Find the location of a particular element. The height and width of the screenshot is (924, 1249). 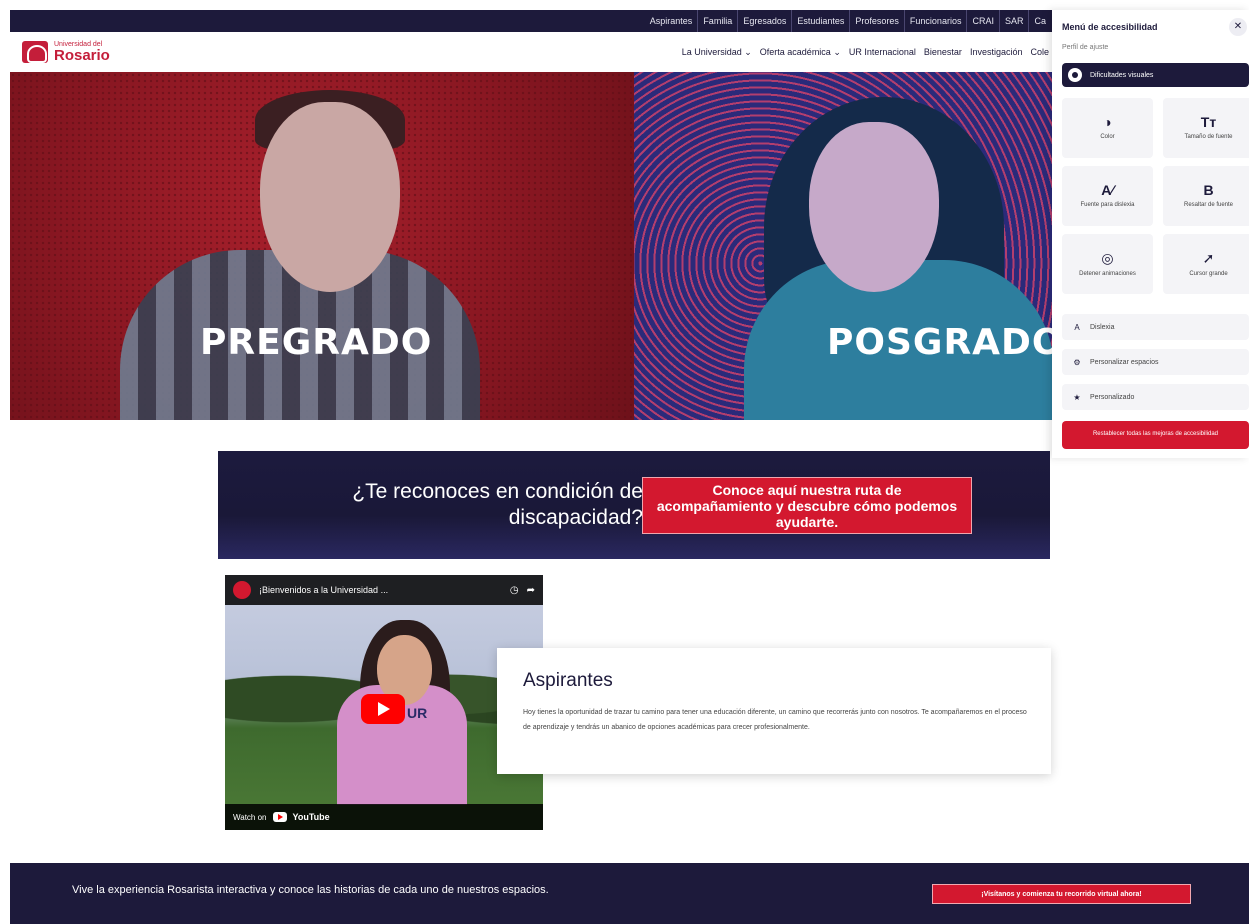

nav-colegio: Cole is located at coordinates (1039, 52).